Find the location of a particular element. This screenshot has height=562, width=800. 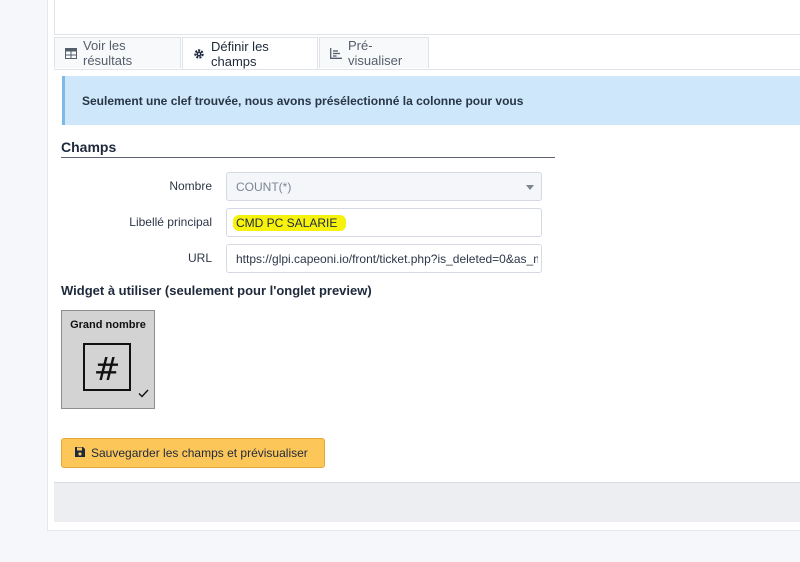

save-button-label: Sauvegarder les champs et prévisualiser is located at coordinates (199, 453).